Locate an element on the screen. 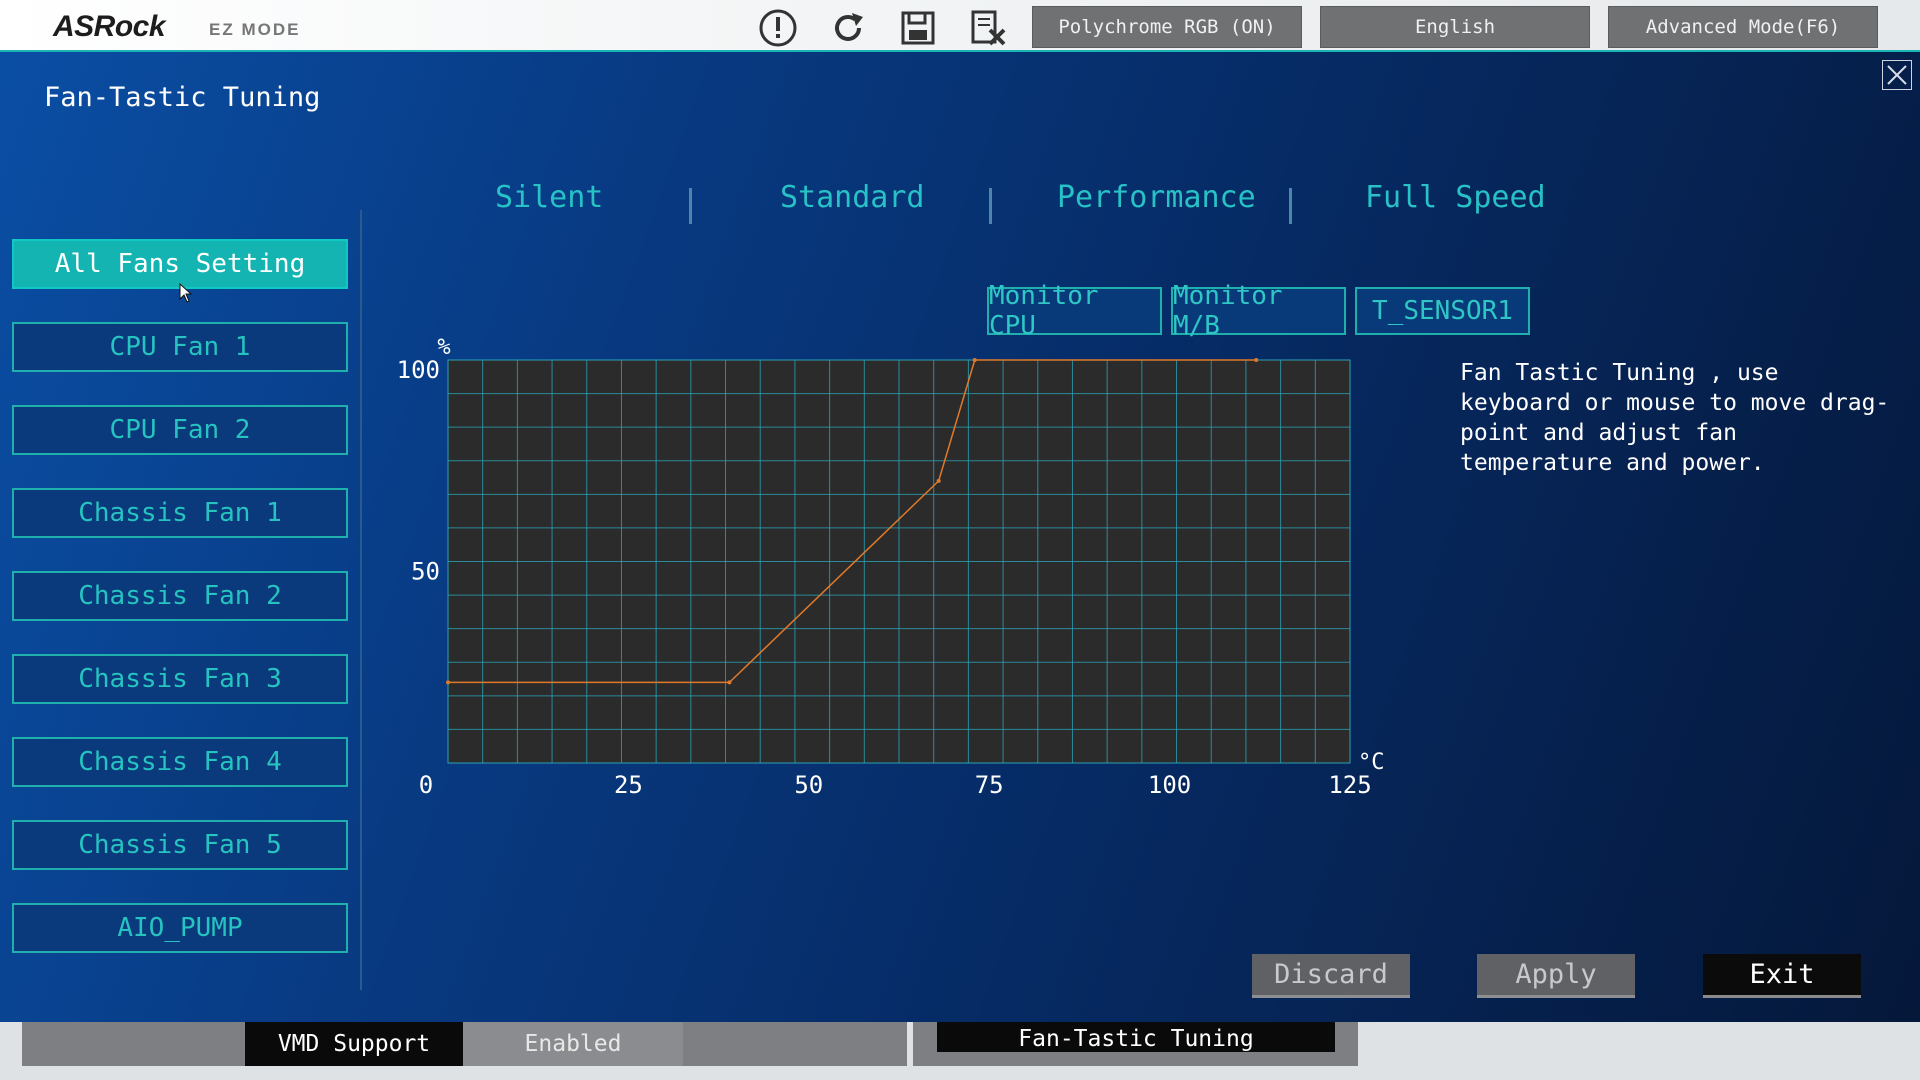 Image resolution: width=1920 pixels, height=1080 pixels. language-button: English is located at coordinates (1455, 27).